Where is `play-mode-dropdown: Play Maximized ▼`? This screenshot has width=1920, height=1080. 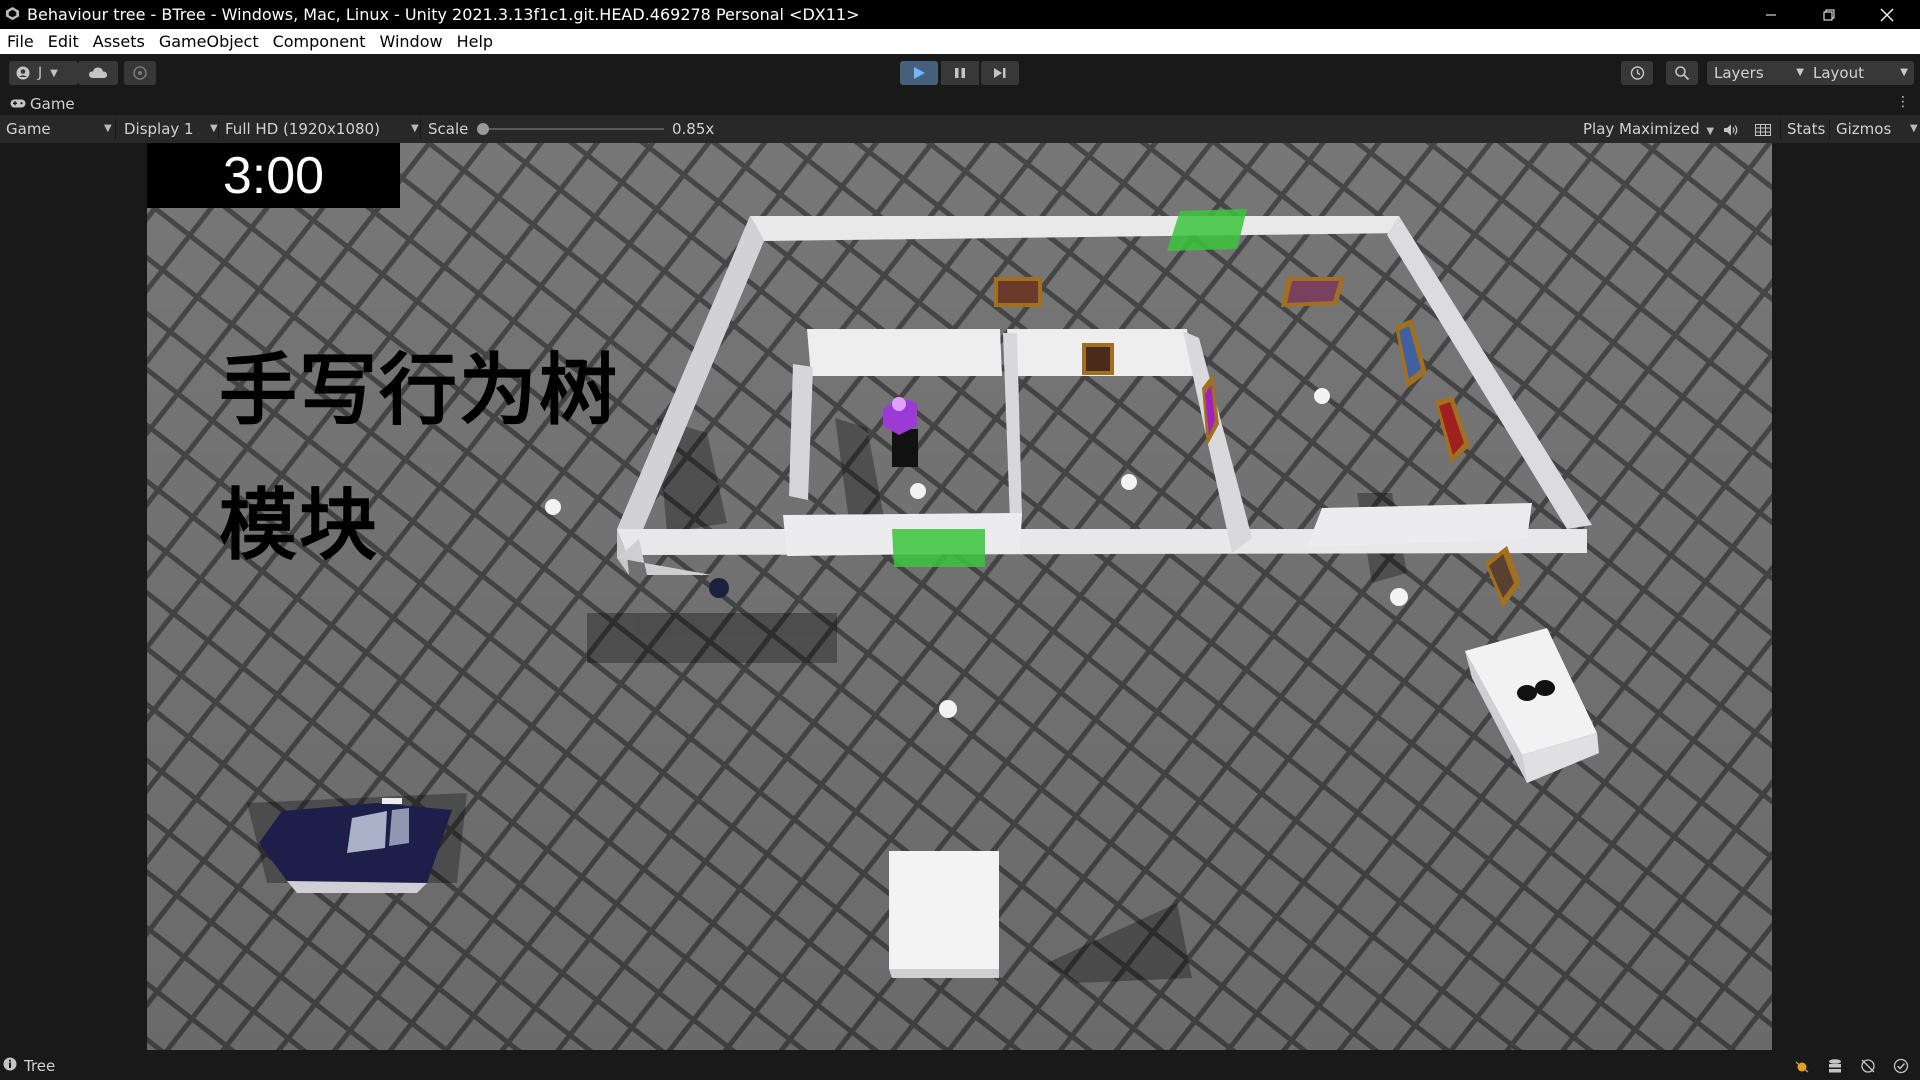
play-mode-dropdown: Play Maximized ▼ is located at coordinates (1649, 129).